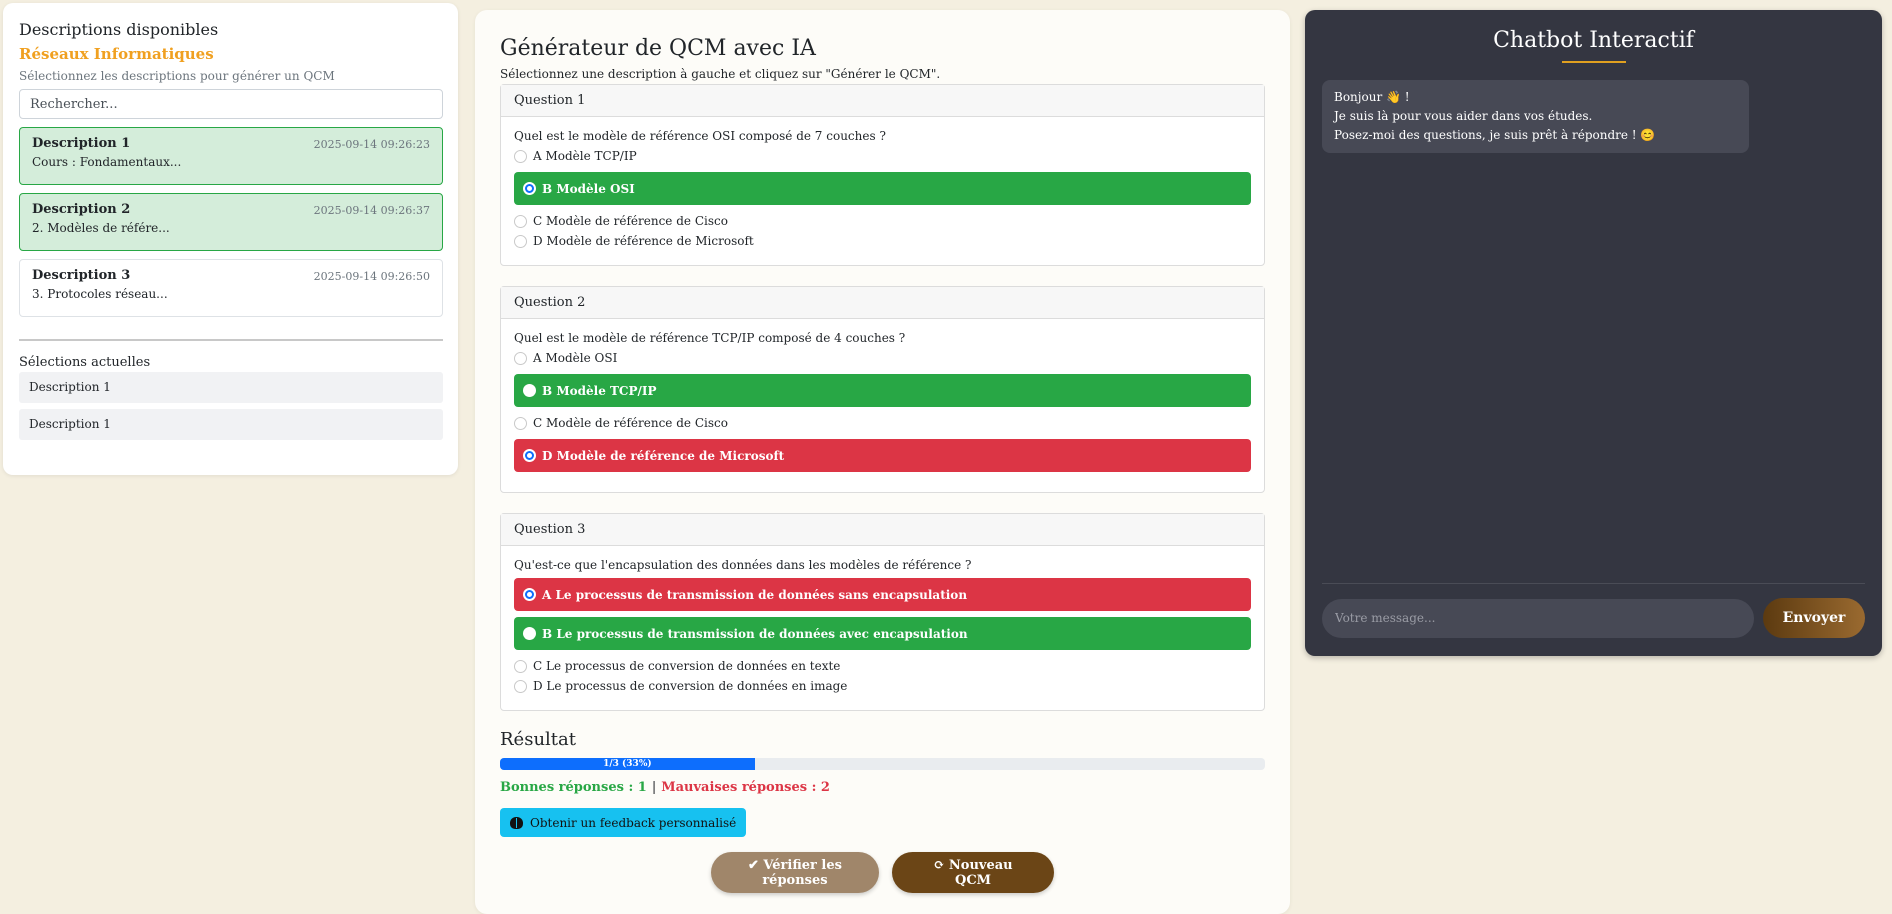 The image size is (1892, 914). What do you see at coordinates (882, 303) in the screenshot?
I see `question-header: Question 2` at bounding box center [882, 303].